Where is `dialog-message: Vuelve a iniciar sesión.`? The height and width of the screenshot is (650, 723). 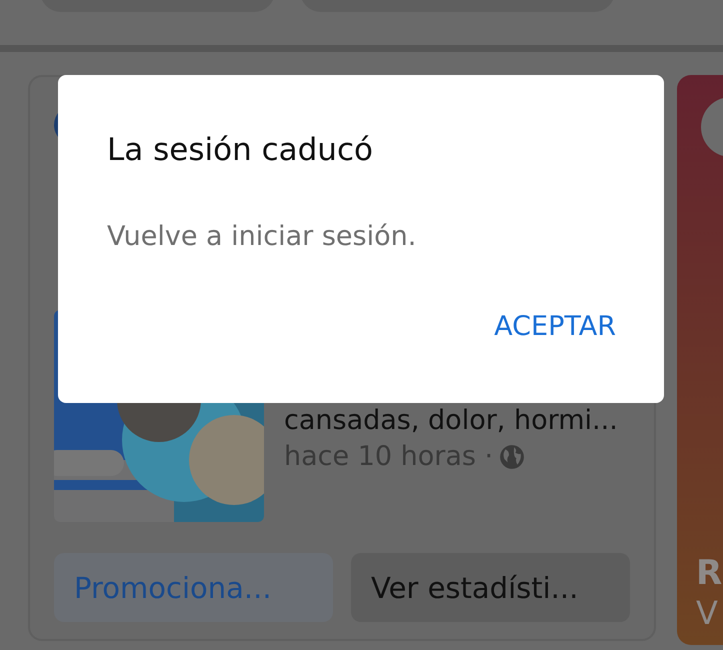 dialog-message: Vuelve a iniciar sesión. is located at coordinates (262, 237).